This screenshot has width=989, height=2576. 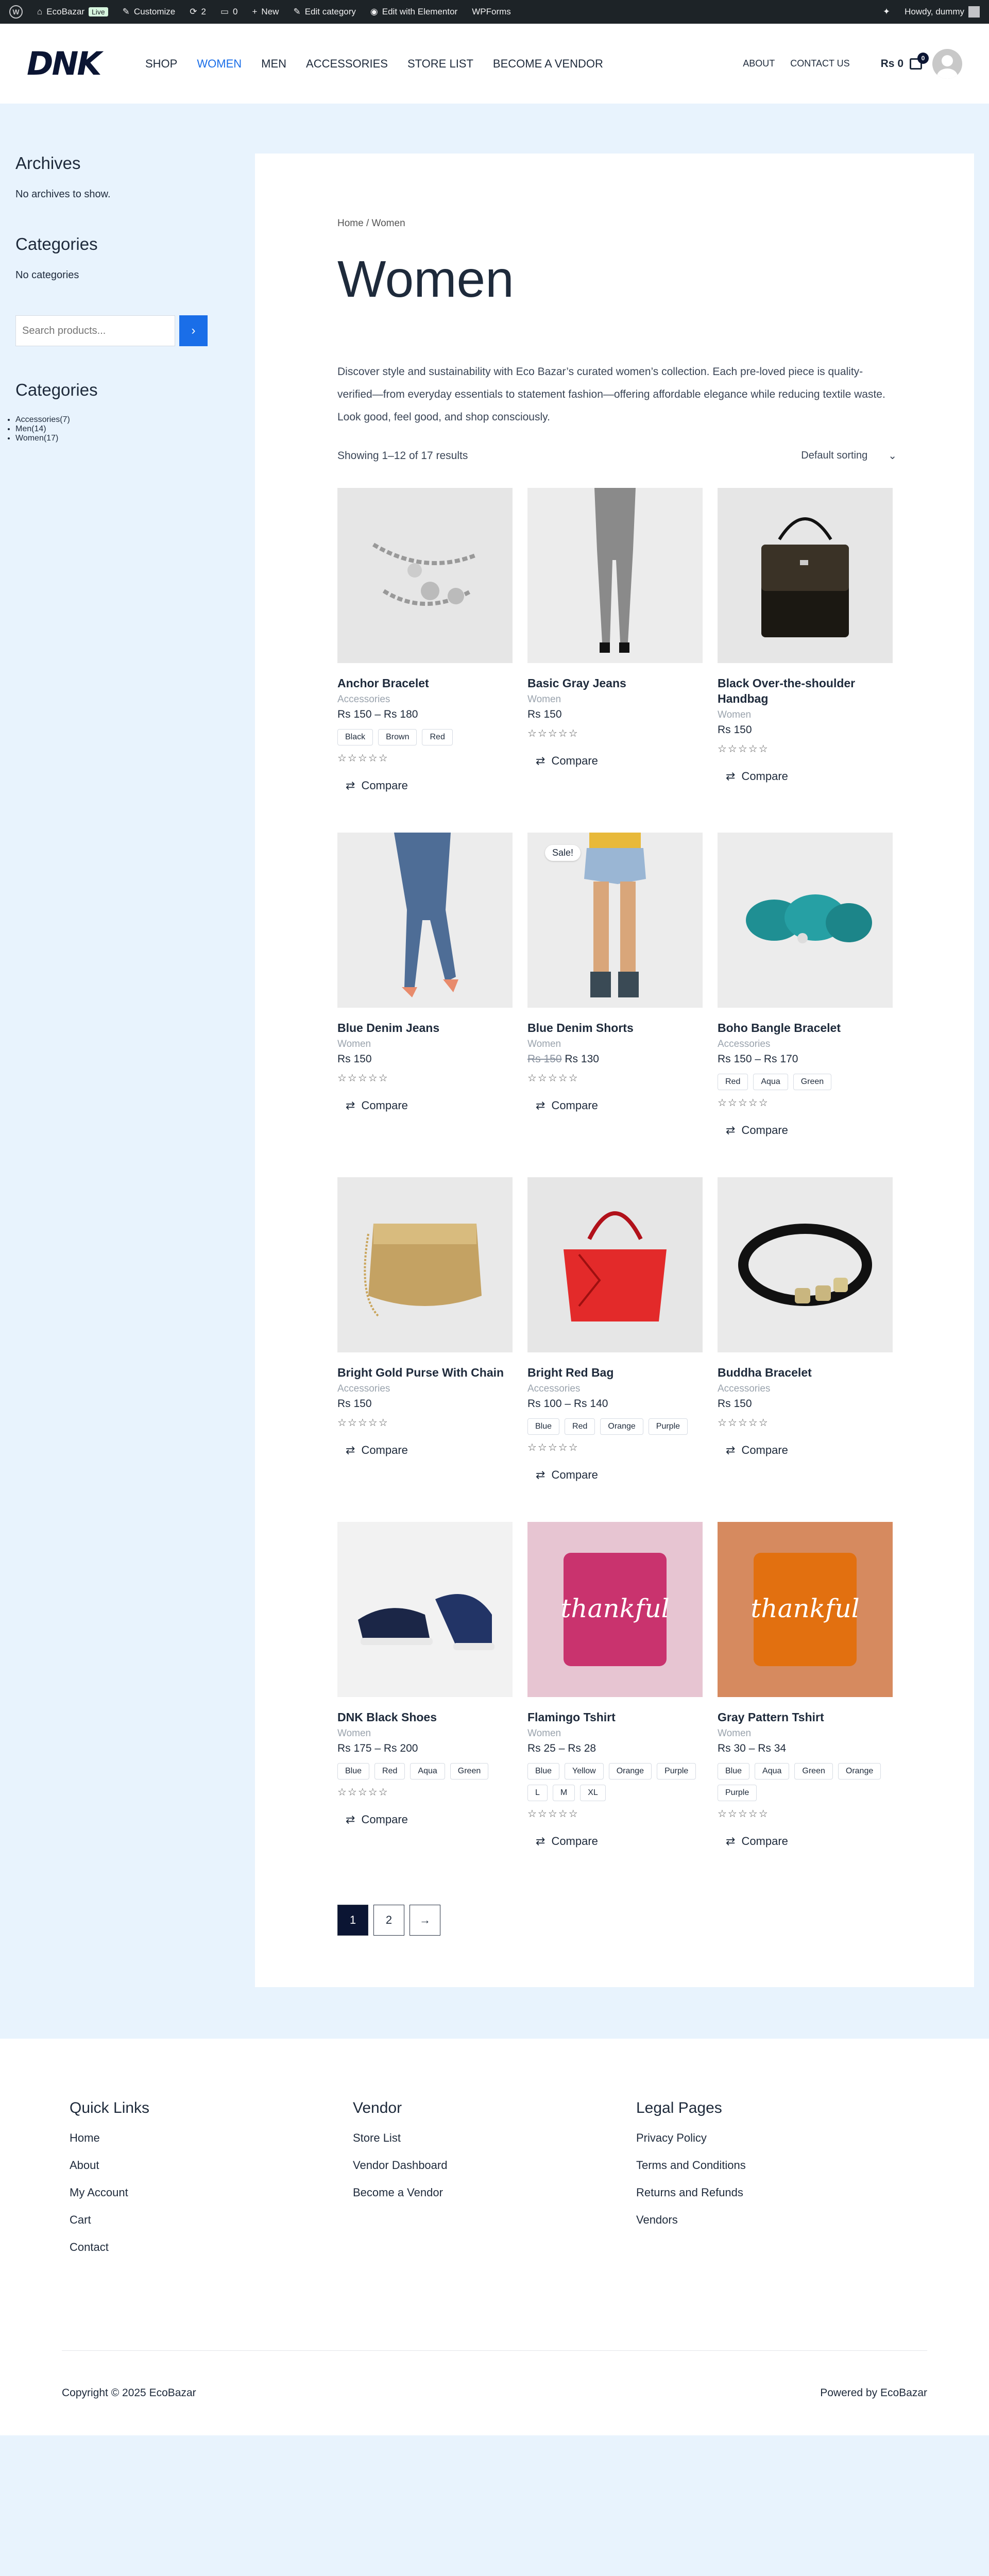 I want to click on footer-link: Returns and Refunds, so click(x=777, y=2192).